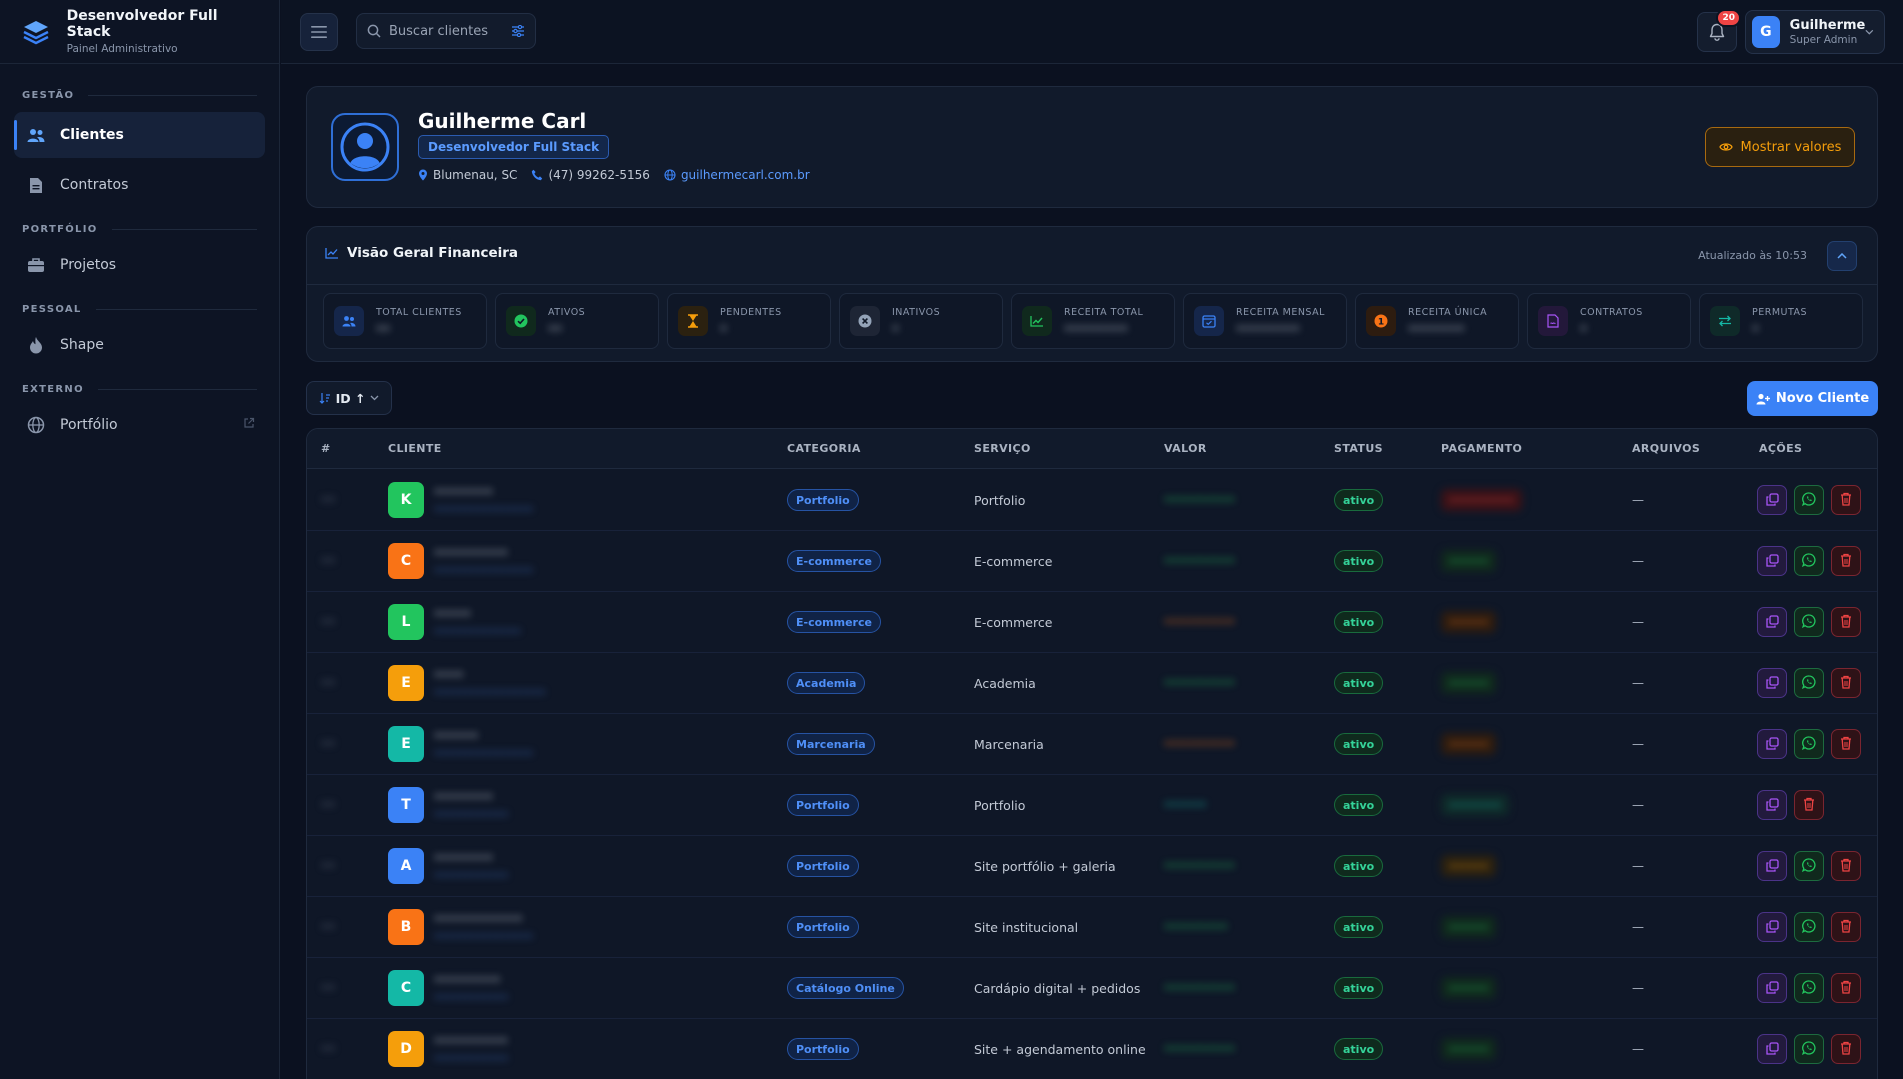  Describe the element at coordinates (406, 805) in the screenshot. I see `client-avatar: T` at that location.